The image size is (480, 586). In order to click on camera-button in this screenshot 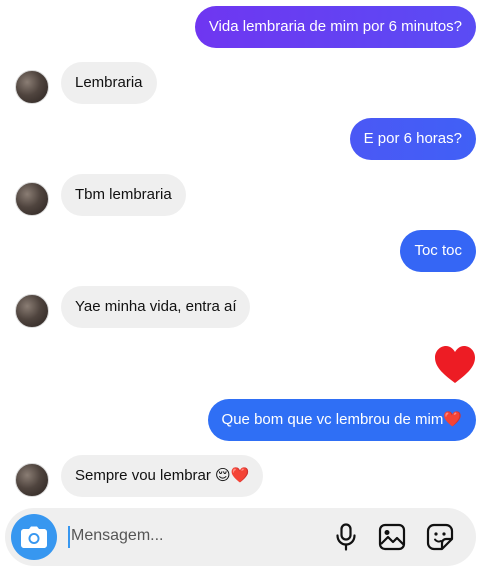, I will do `click(34, 537)`.